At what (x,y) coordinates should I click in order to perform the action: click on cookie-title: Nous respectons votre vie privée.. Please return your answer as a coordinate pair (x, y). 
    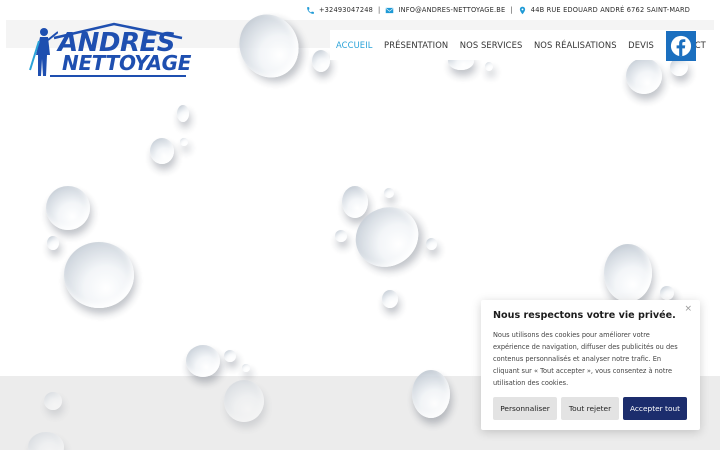
    Looking at the image, I should click on (584, 315).